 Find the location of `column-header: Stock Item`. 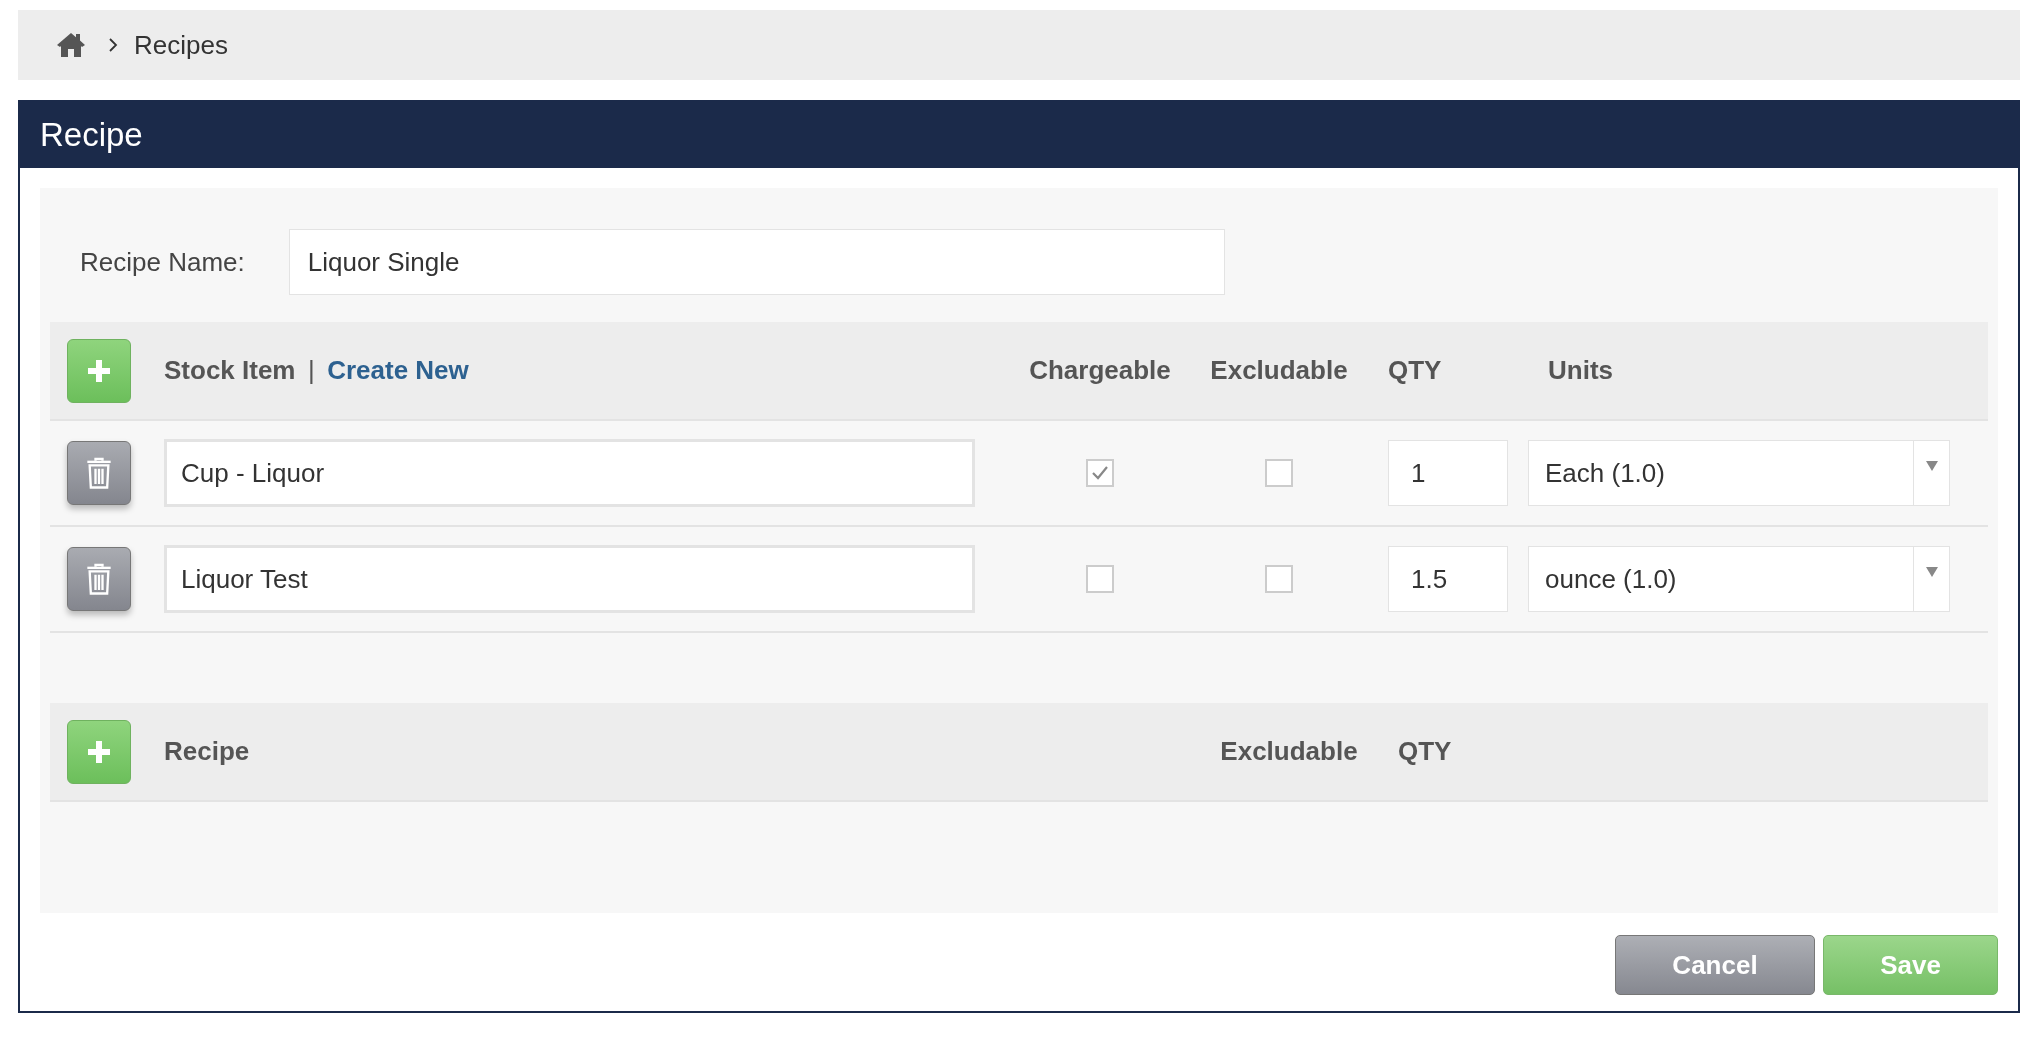

column-header: Stock Item is located at coordinates (230, 370).